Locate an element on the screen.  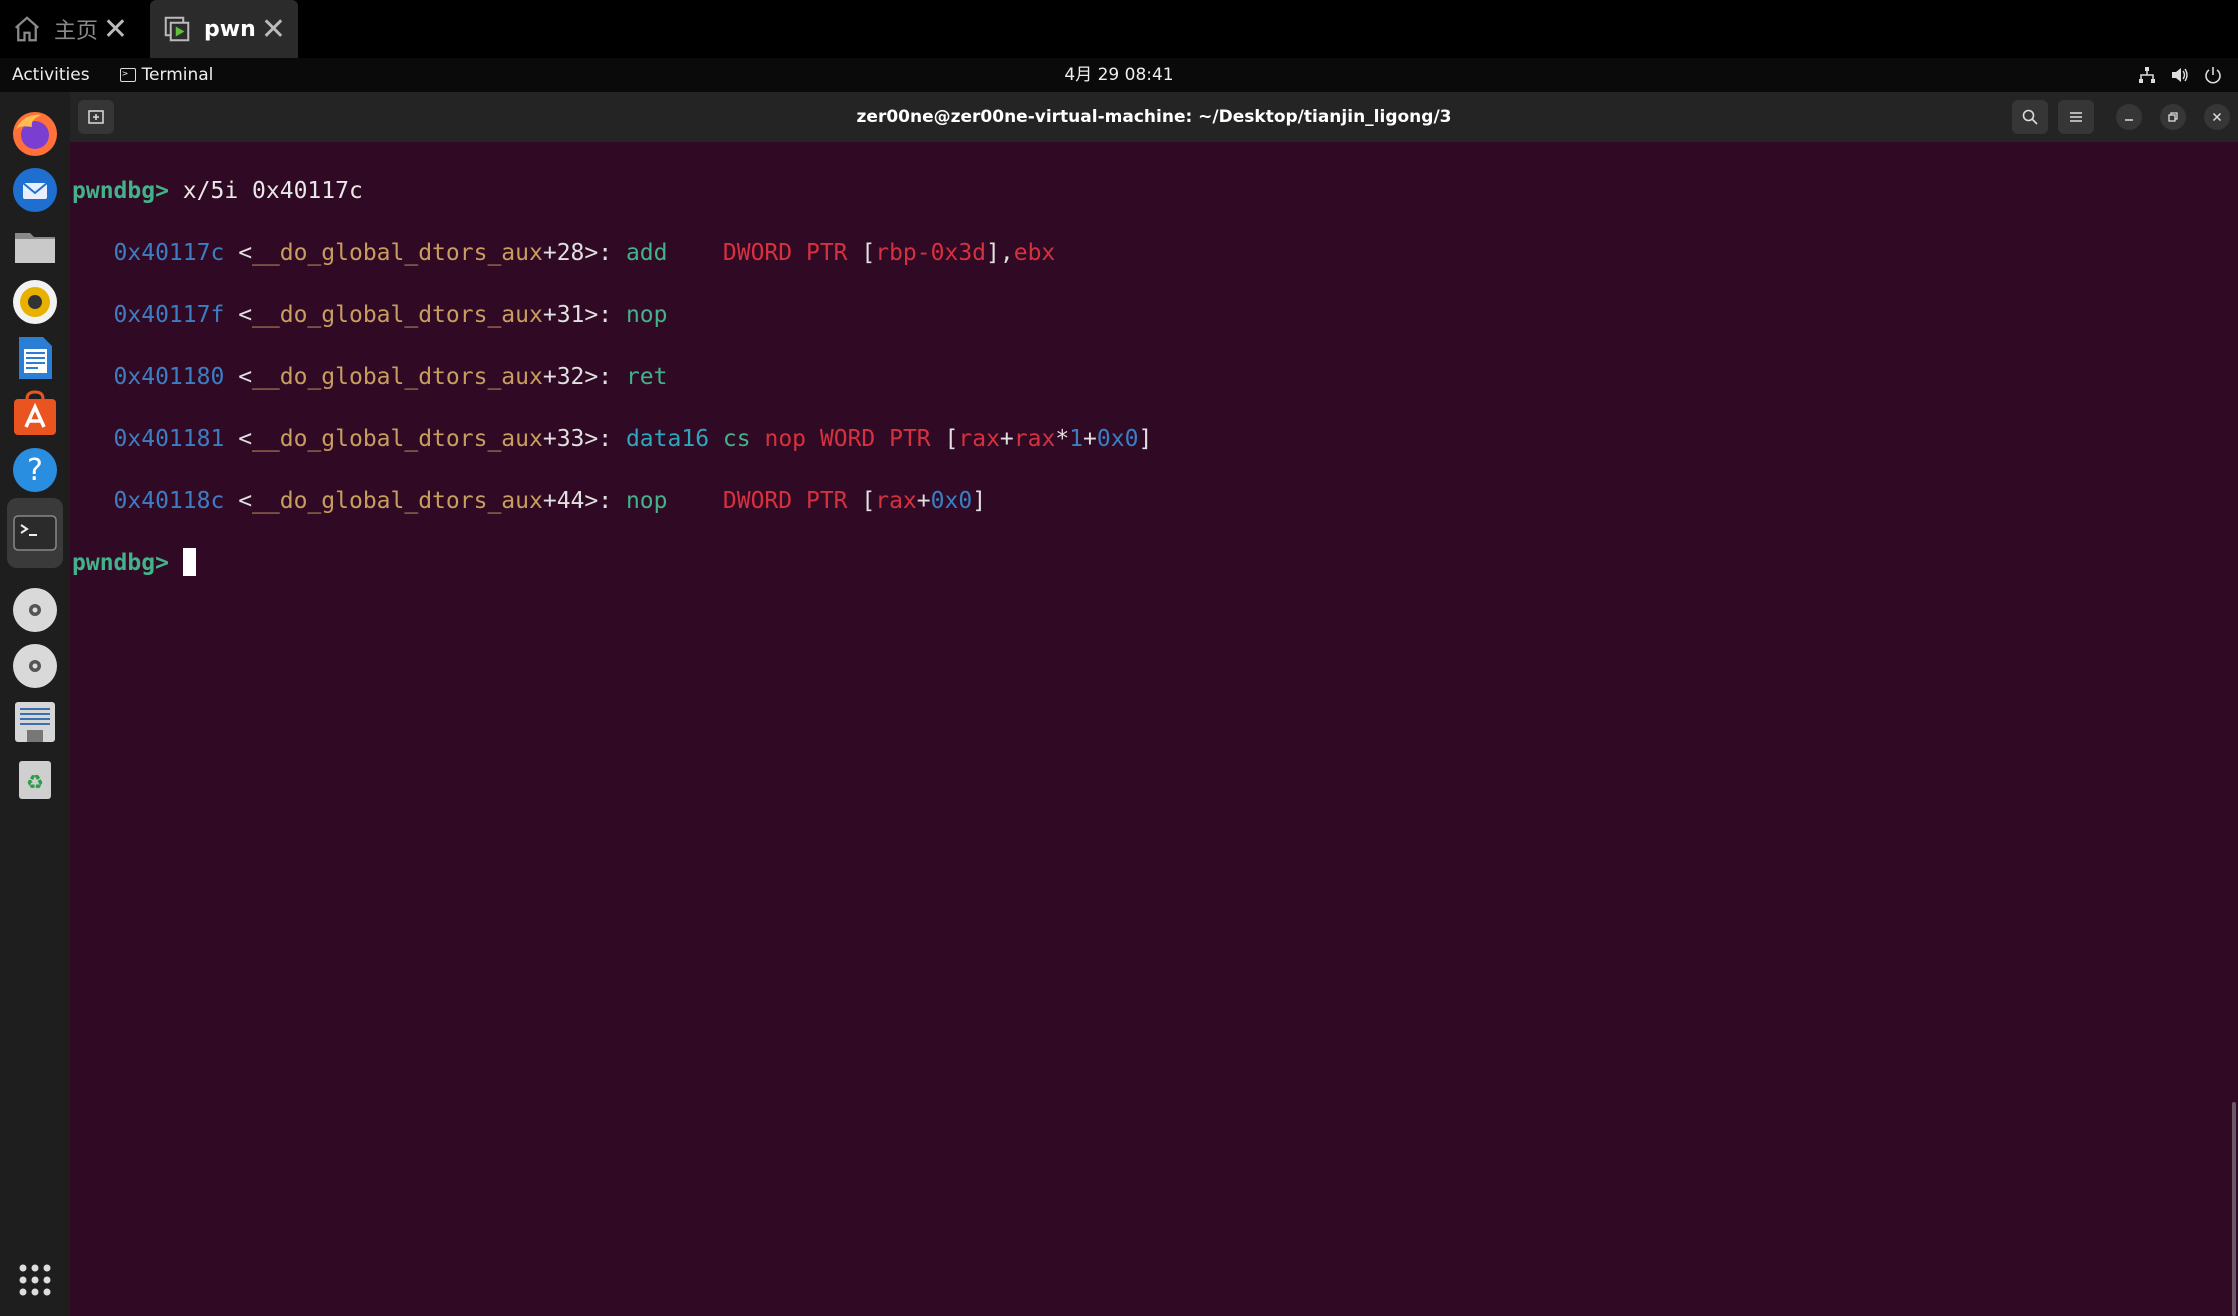
dock-floppy is located at coordinates (35, 722).